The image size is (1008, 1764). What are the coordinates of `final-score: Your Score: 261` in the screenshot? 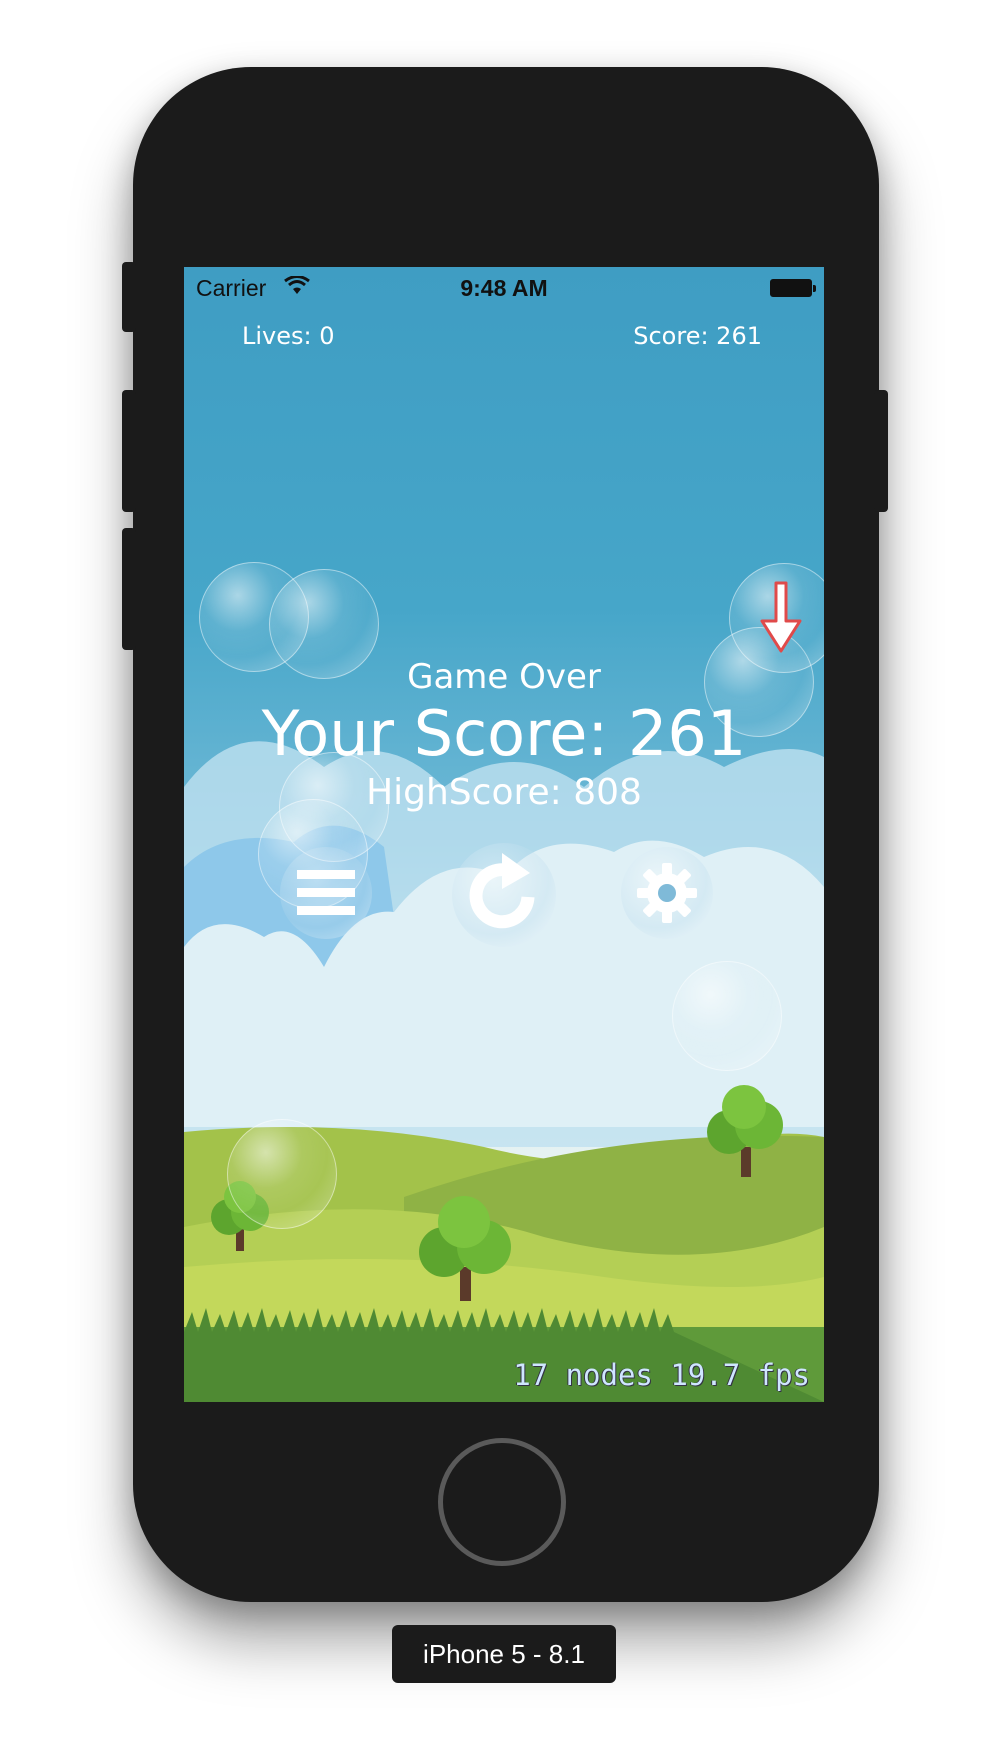 It's located at (504, 733).